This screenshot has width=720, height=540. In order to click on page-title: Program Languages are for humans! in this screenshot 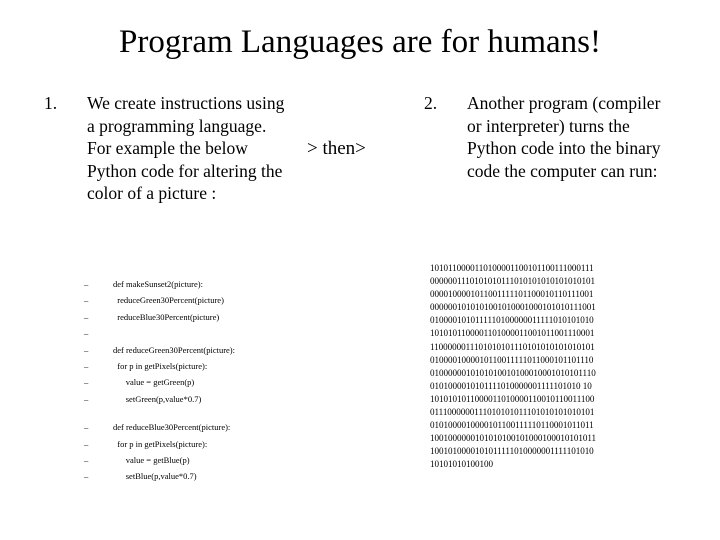, I will do `click(360, 42)`.